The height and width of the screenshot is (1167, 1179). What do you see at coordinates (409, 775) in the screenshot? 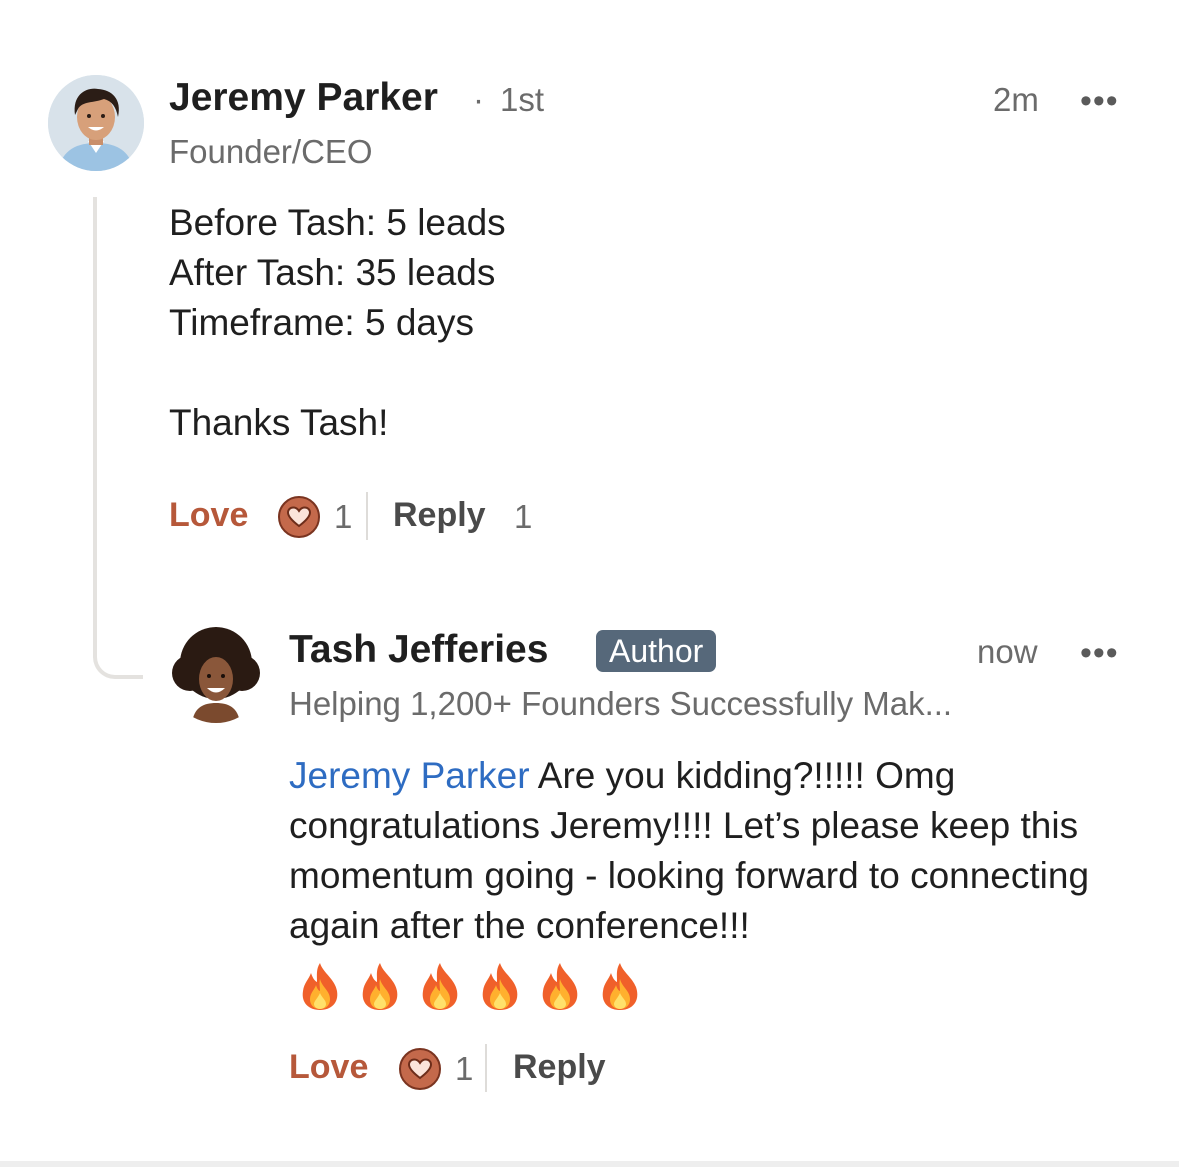
I see `mention-link: Jeremy Parker` at bounding box center [409, 775].